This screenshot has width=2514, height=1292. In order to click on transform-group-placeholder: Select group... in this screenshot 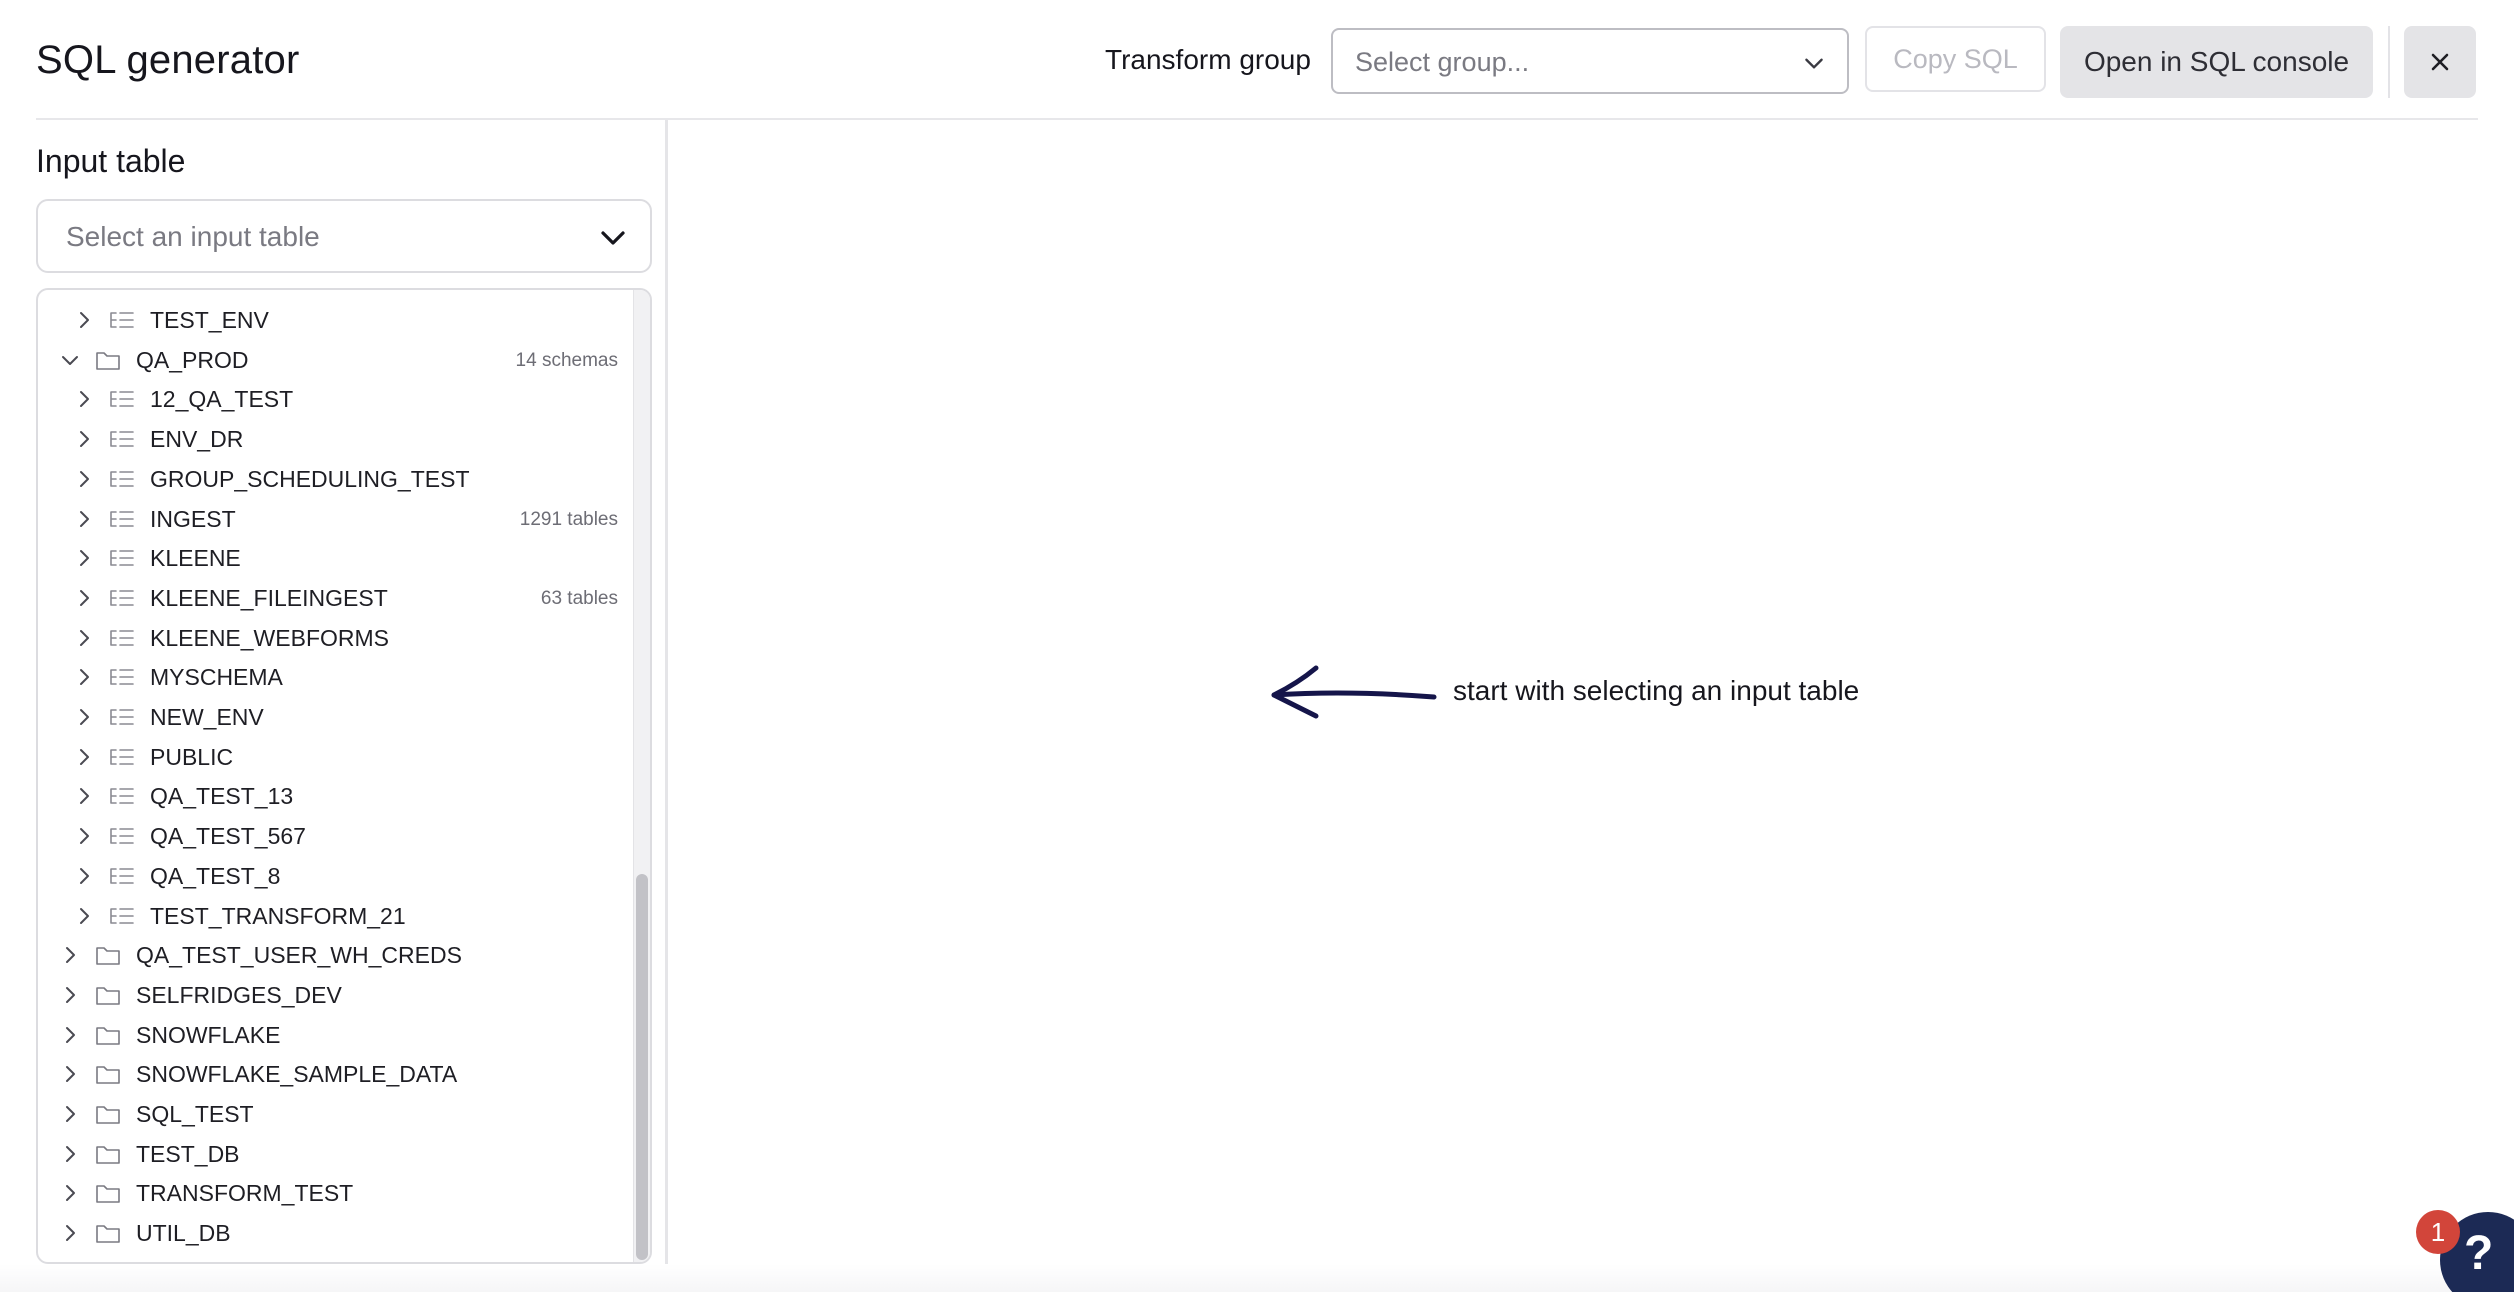, I will do `click(1442, 62)`.